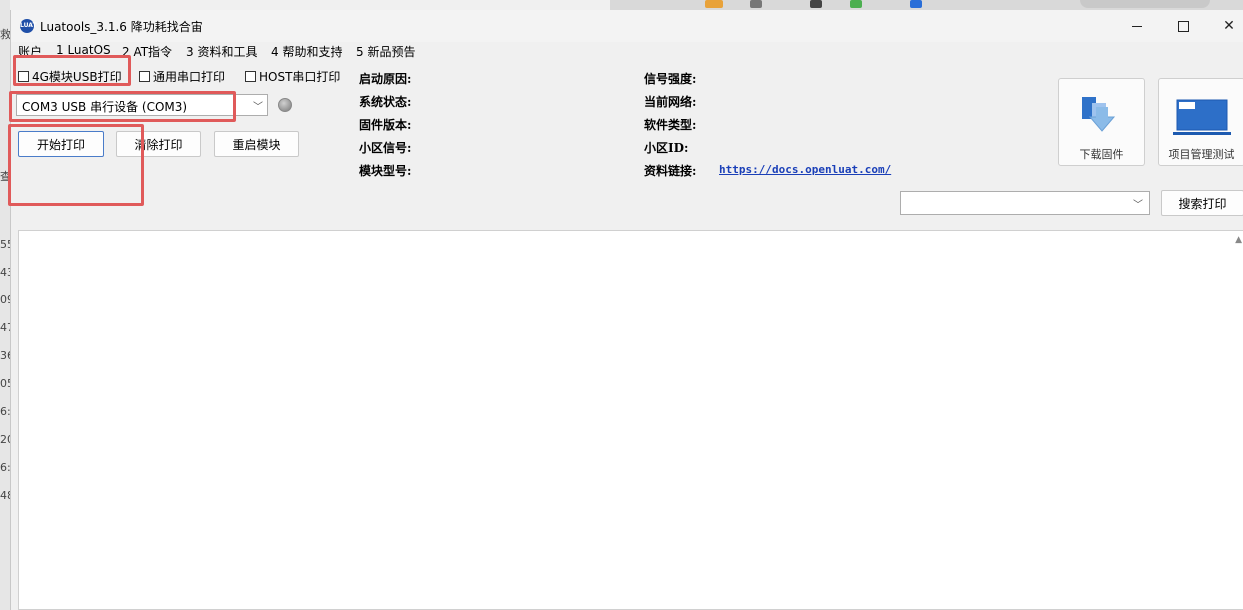  I want to click on cell-id-label: 小区ID:, so click(666, 148).